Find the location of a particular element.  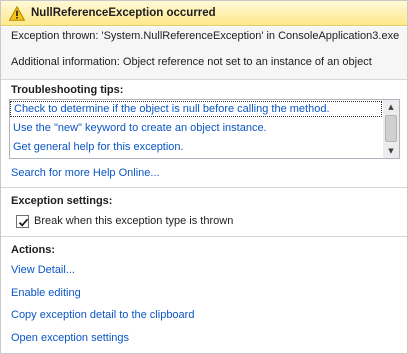

tips-scrollbar: ▲ ▼ is located at coordinates (391, 129).